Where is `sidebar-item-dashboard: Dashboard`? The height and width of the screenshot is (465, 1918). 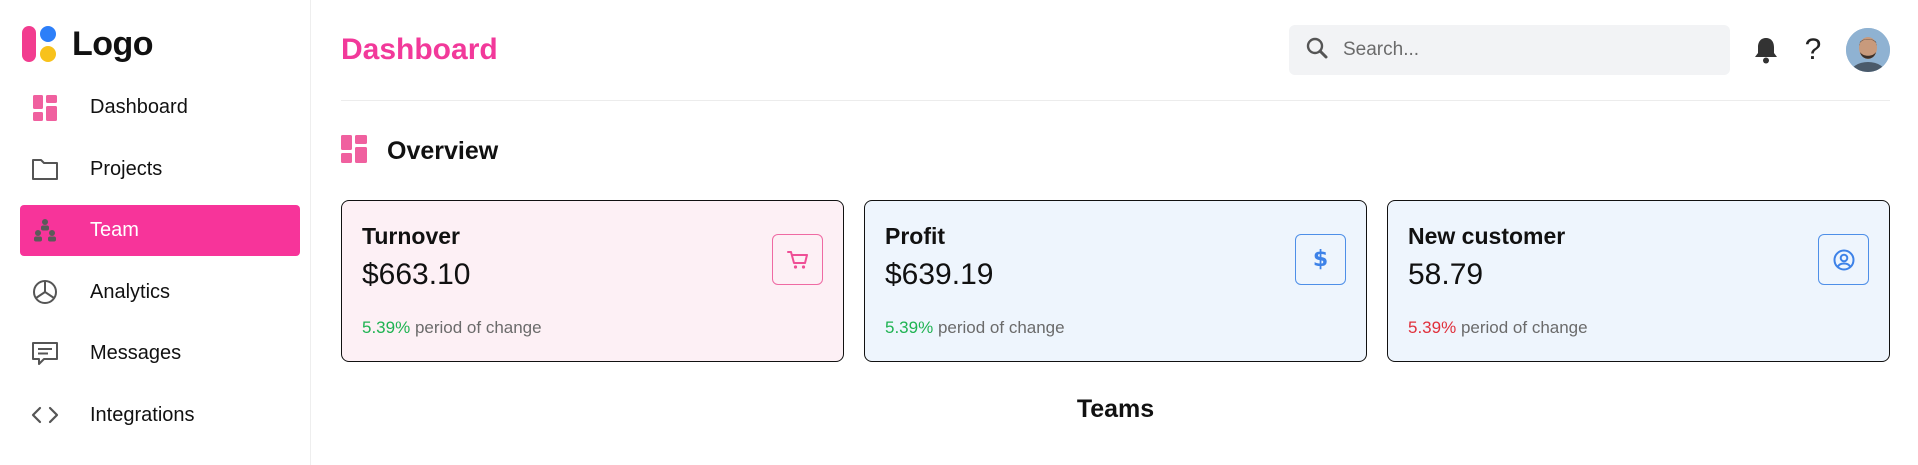
sidebar-item-dashboard: Dashboard is located at coordinates (160, 107).